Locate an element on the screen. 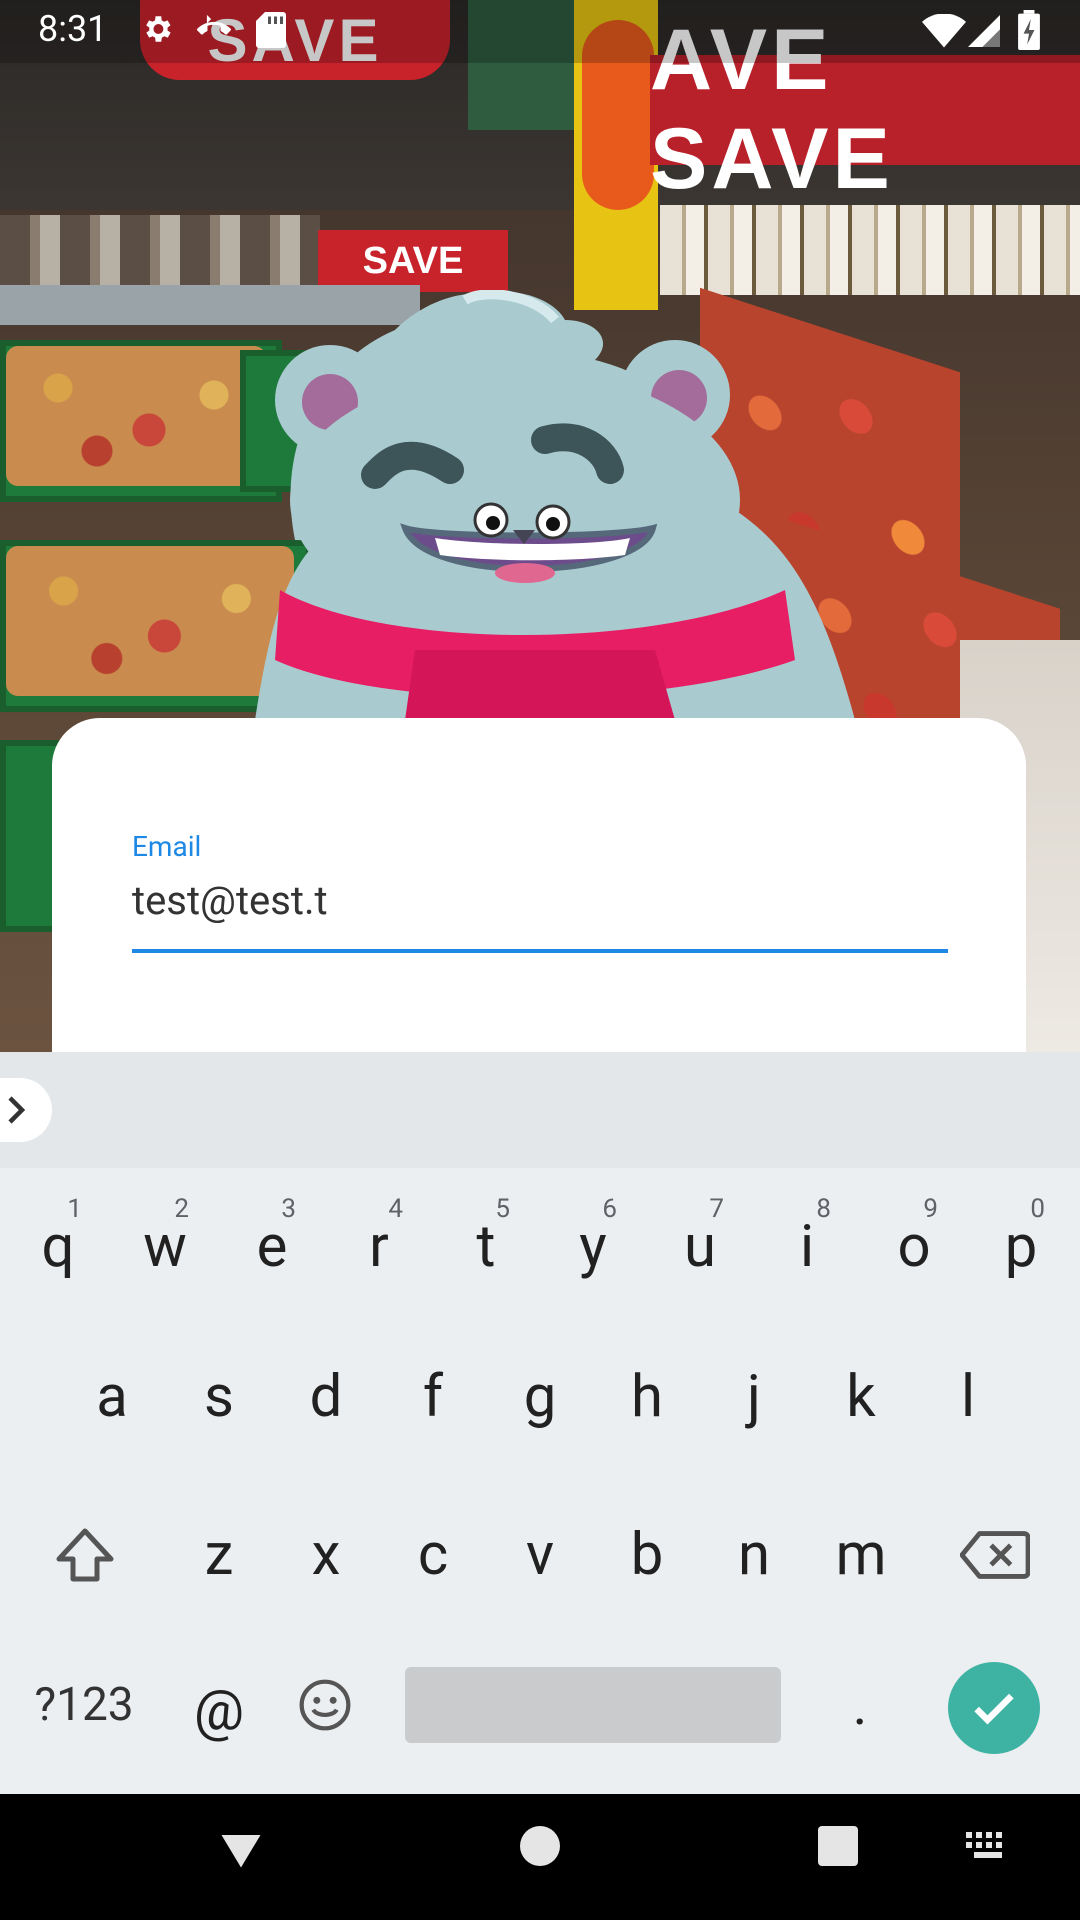 The width and height of the screenshot is (1080, 1920). key-n: n is located at coordinates (754, 1555).